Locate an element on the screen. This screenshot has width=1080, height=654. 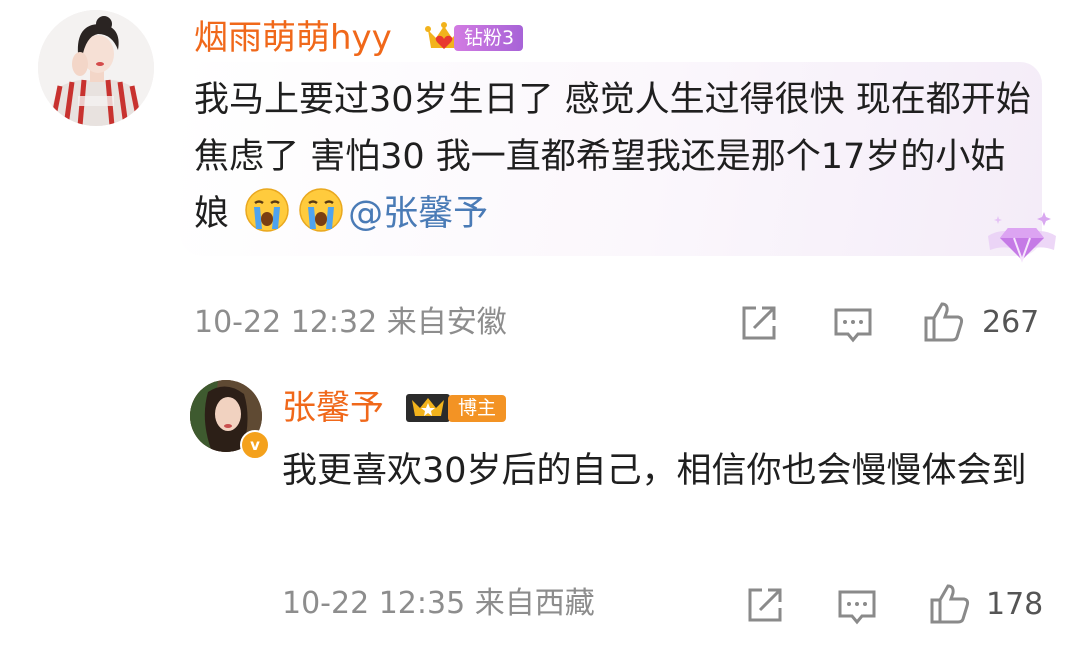
diamond-decoration-icon is located at coordinates (1022, 237).